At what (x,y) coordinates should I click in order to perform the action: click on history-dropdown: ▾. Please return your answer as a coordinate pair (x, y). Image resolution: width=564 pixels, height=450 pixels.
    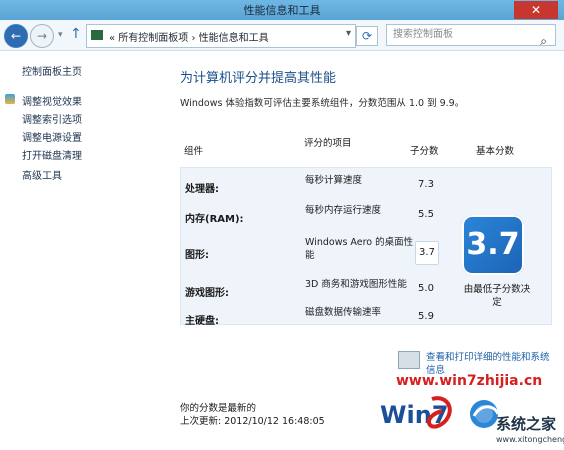
    Looking at the image, I should click on (60, 35).